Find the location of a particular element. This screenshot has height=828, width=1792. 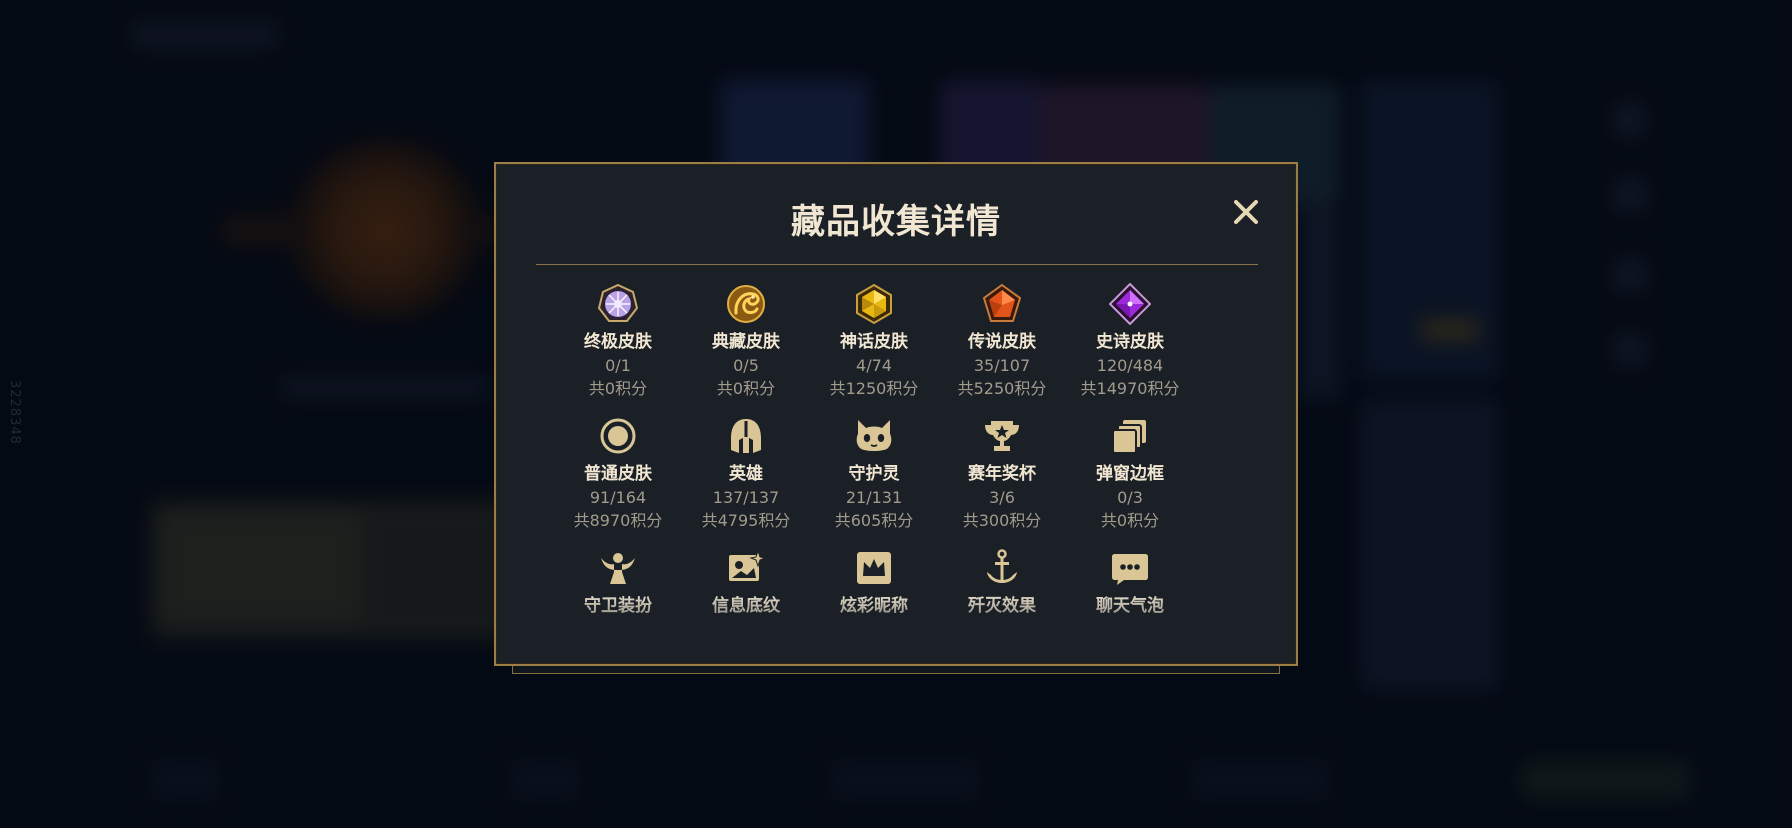

collection-item-common-skin: 普通皮肤 91/164 共8970积分 is located at coordinates (618, 480).